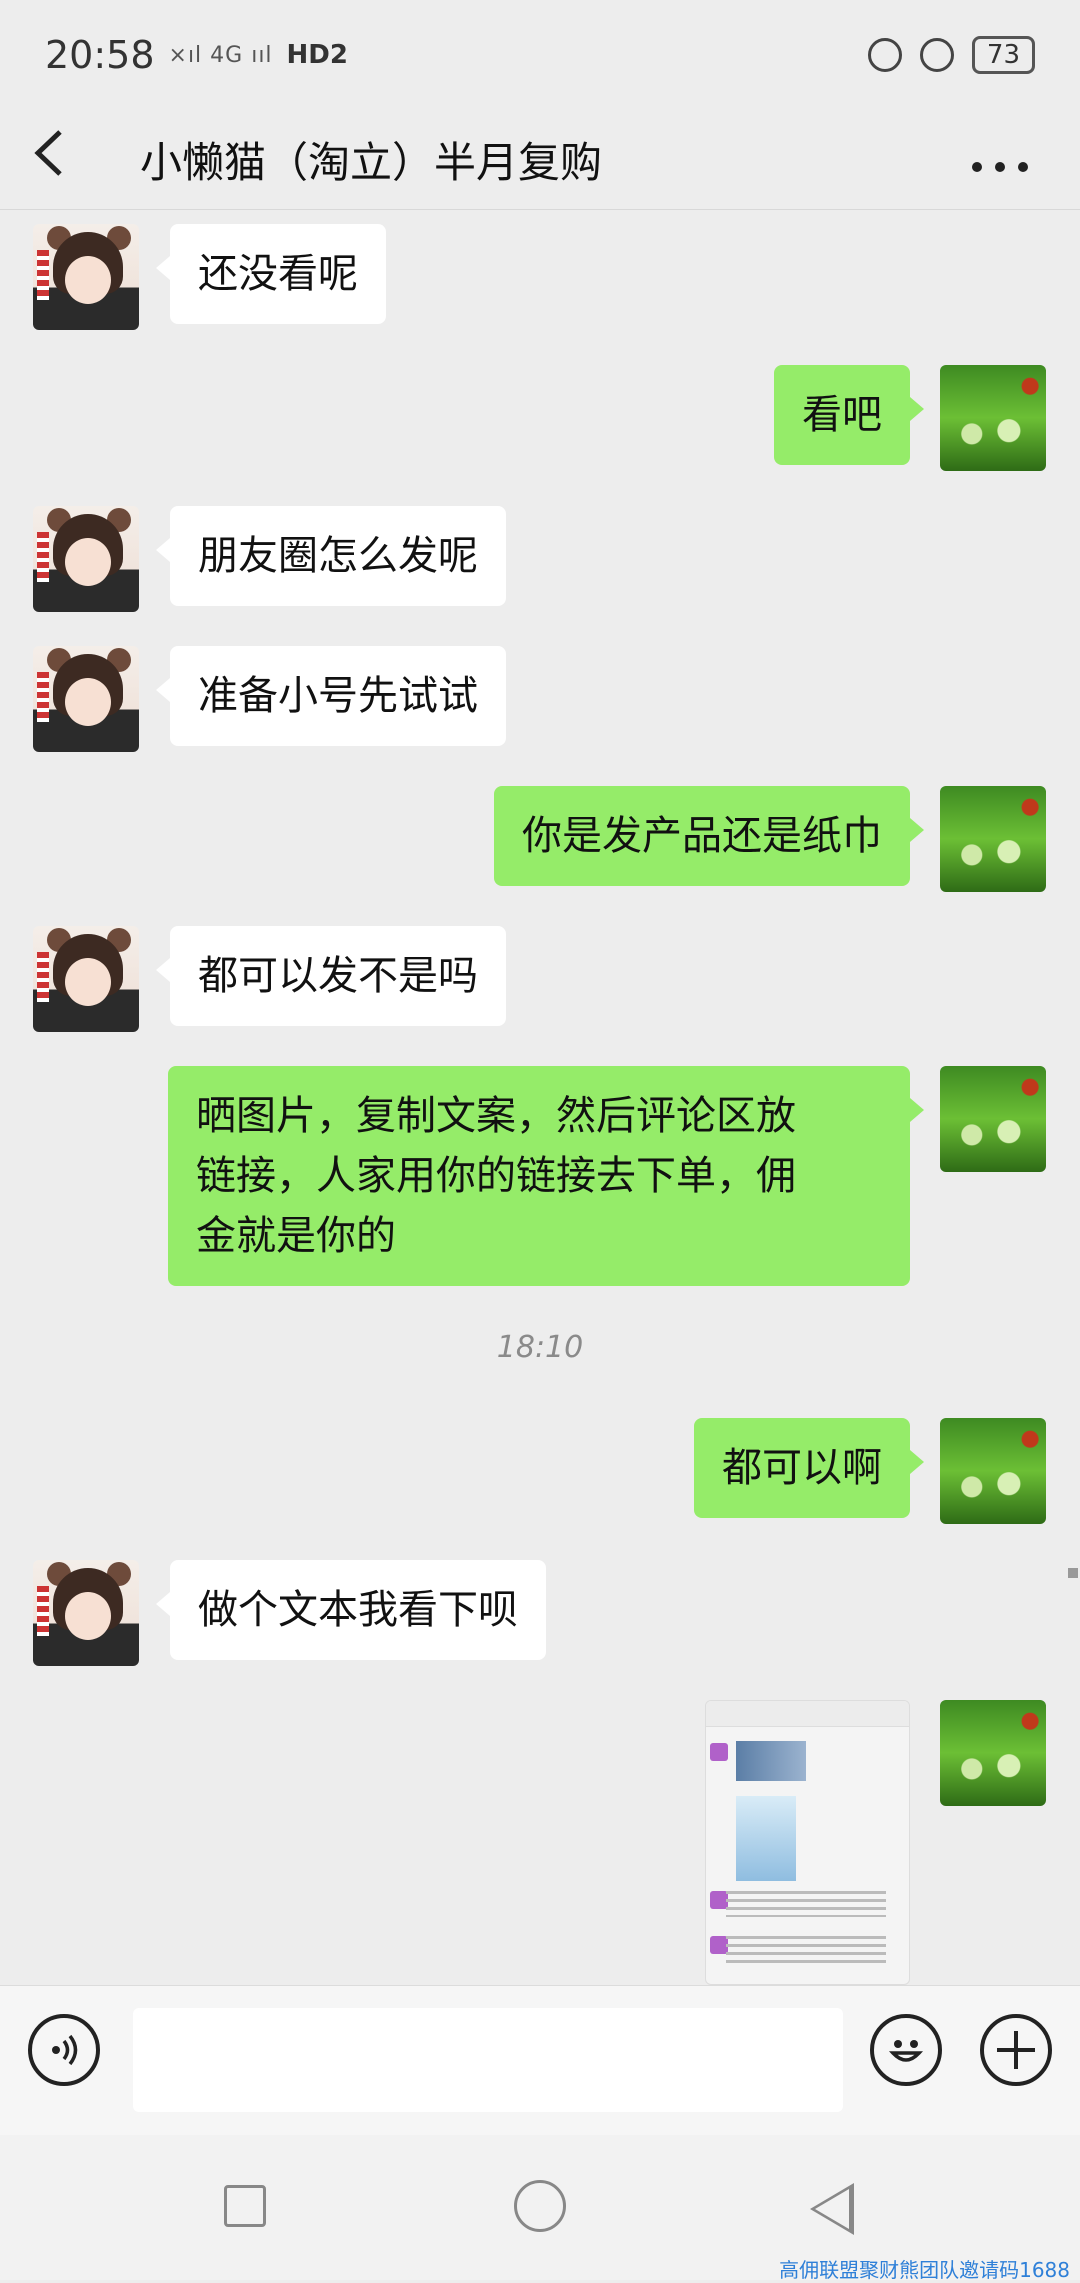  Describe the element at coordinates (807, 1842) in the screenshot. I see `image-message-thumbnail` at that location.